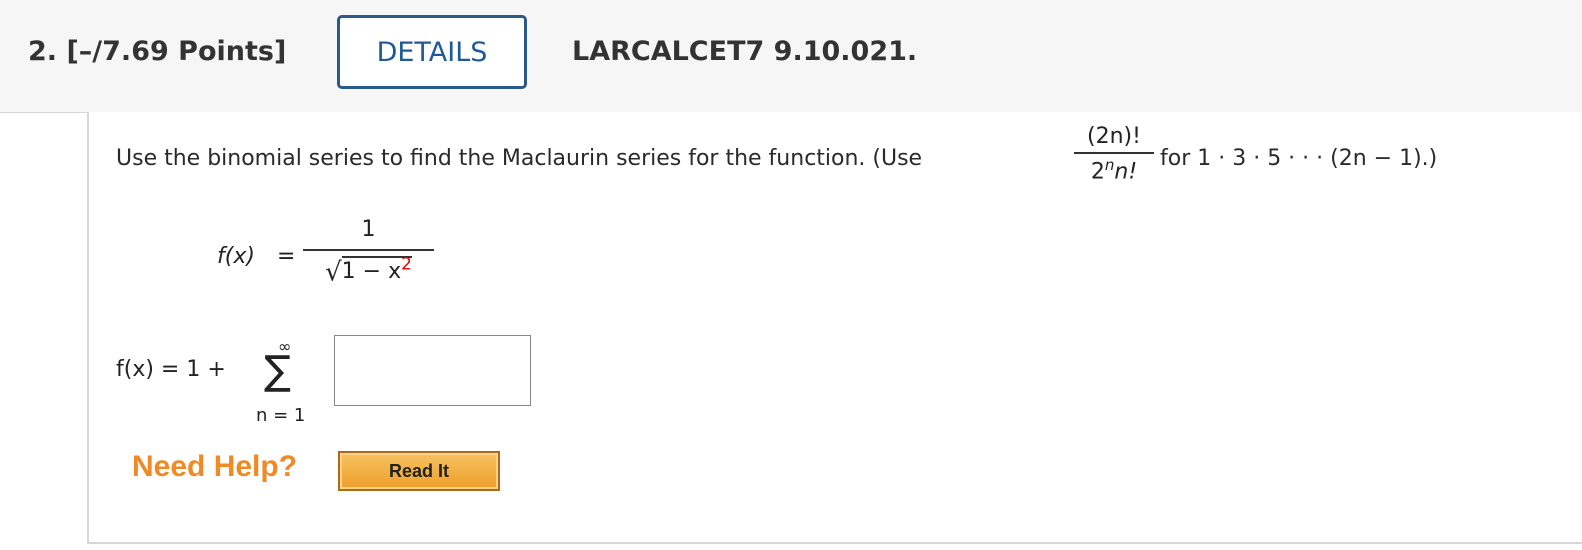  Describe the element at coordinates (236, 256) in the screenshot. I see `function-lhs: f(x)` at that location.